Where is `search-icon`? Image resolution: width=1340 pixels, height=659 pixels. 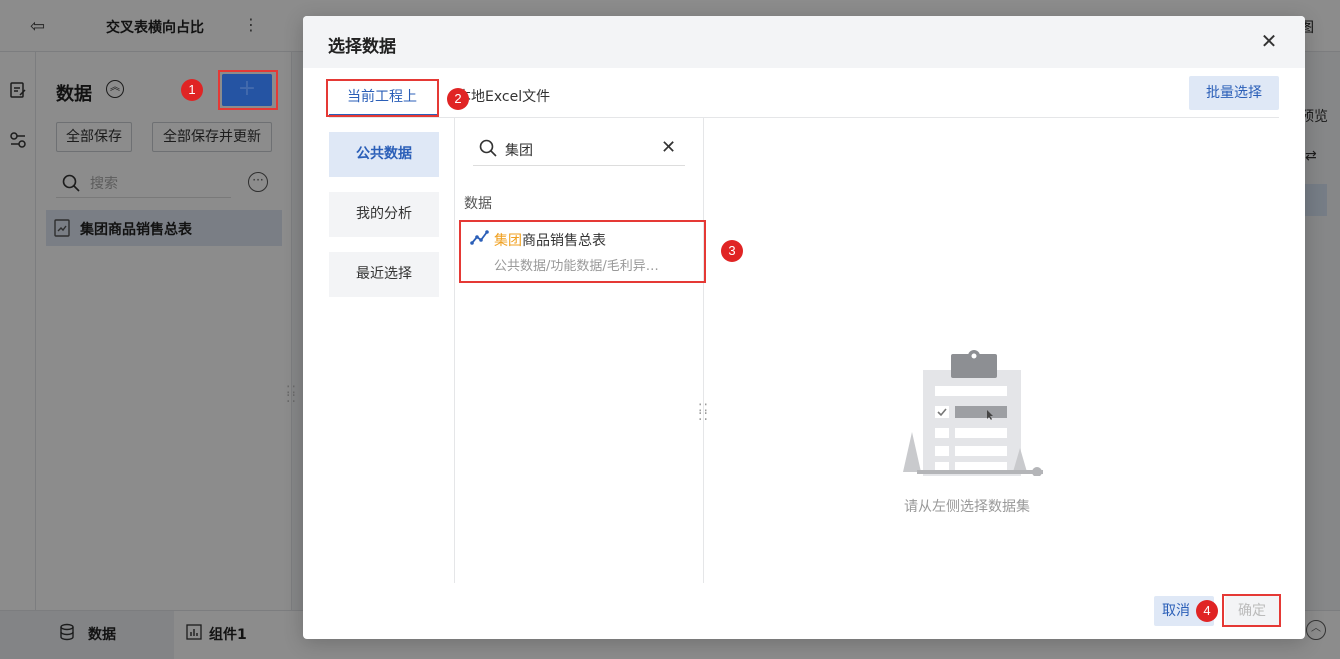 search-icon is located at coordinates (488, 148).